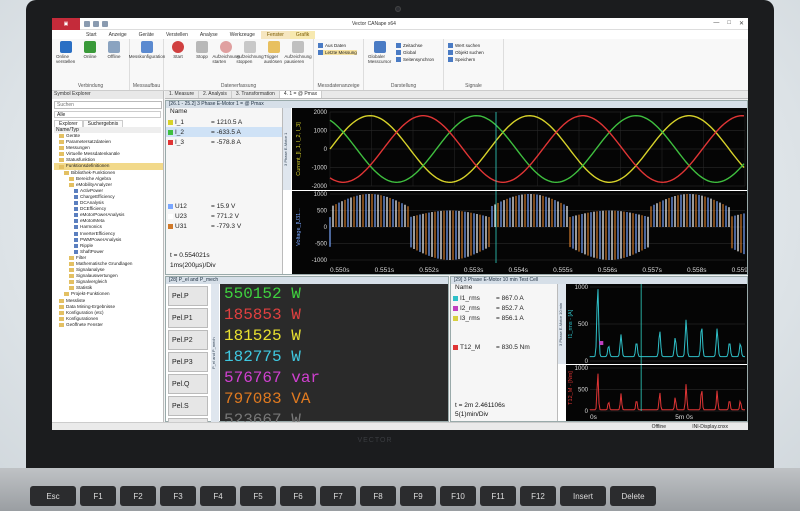 This screenshot has width=800, height=511. What do you see at coordinates (66, 24) in the screenshot?
I see `app-menu-button: ▣` at bounding box center [66, 24].